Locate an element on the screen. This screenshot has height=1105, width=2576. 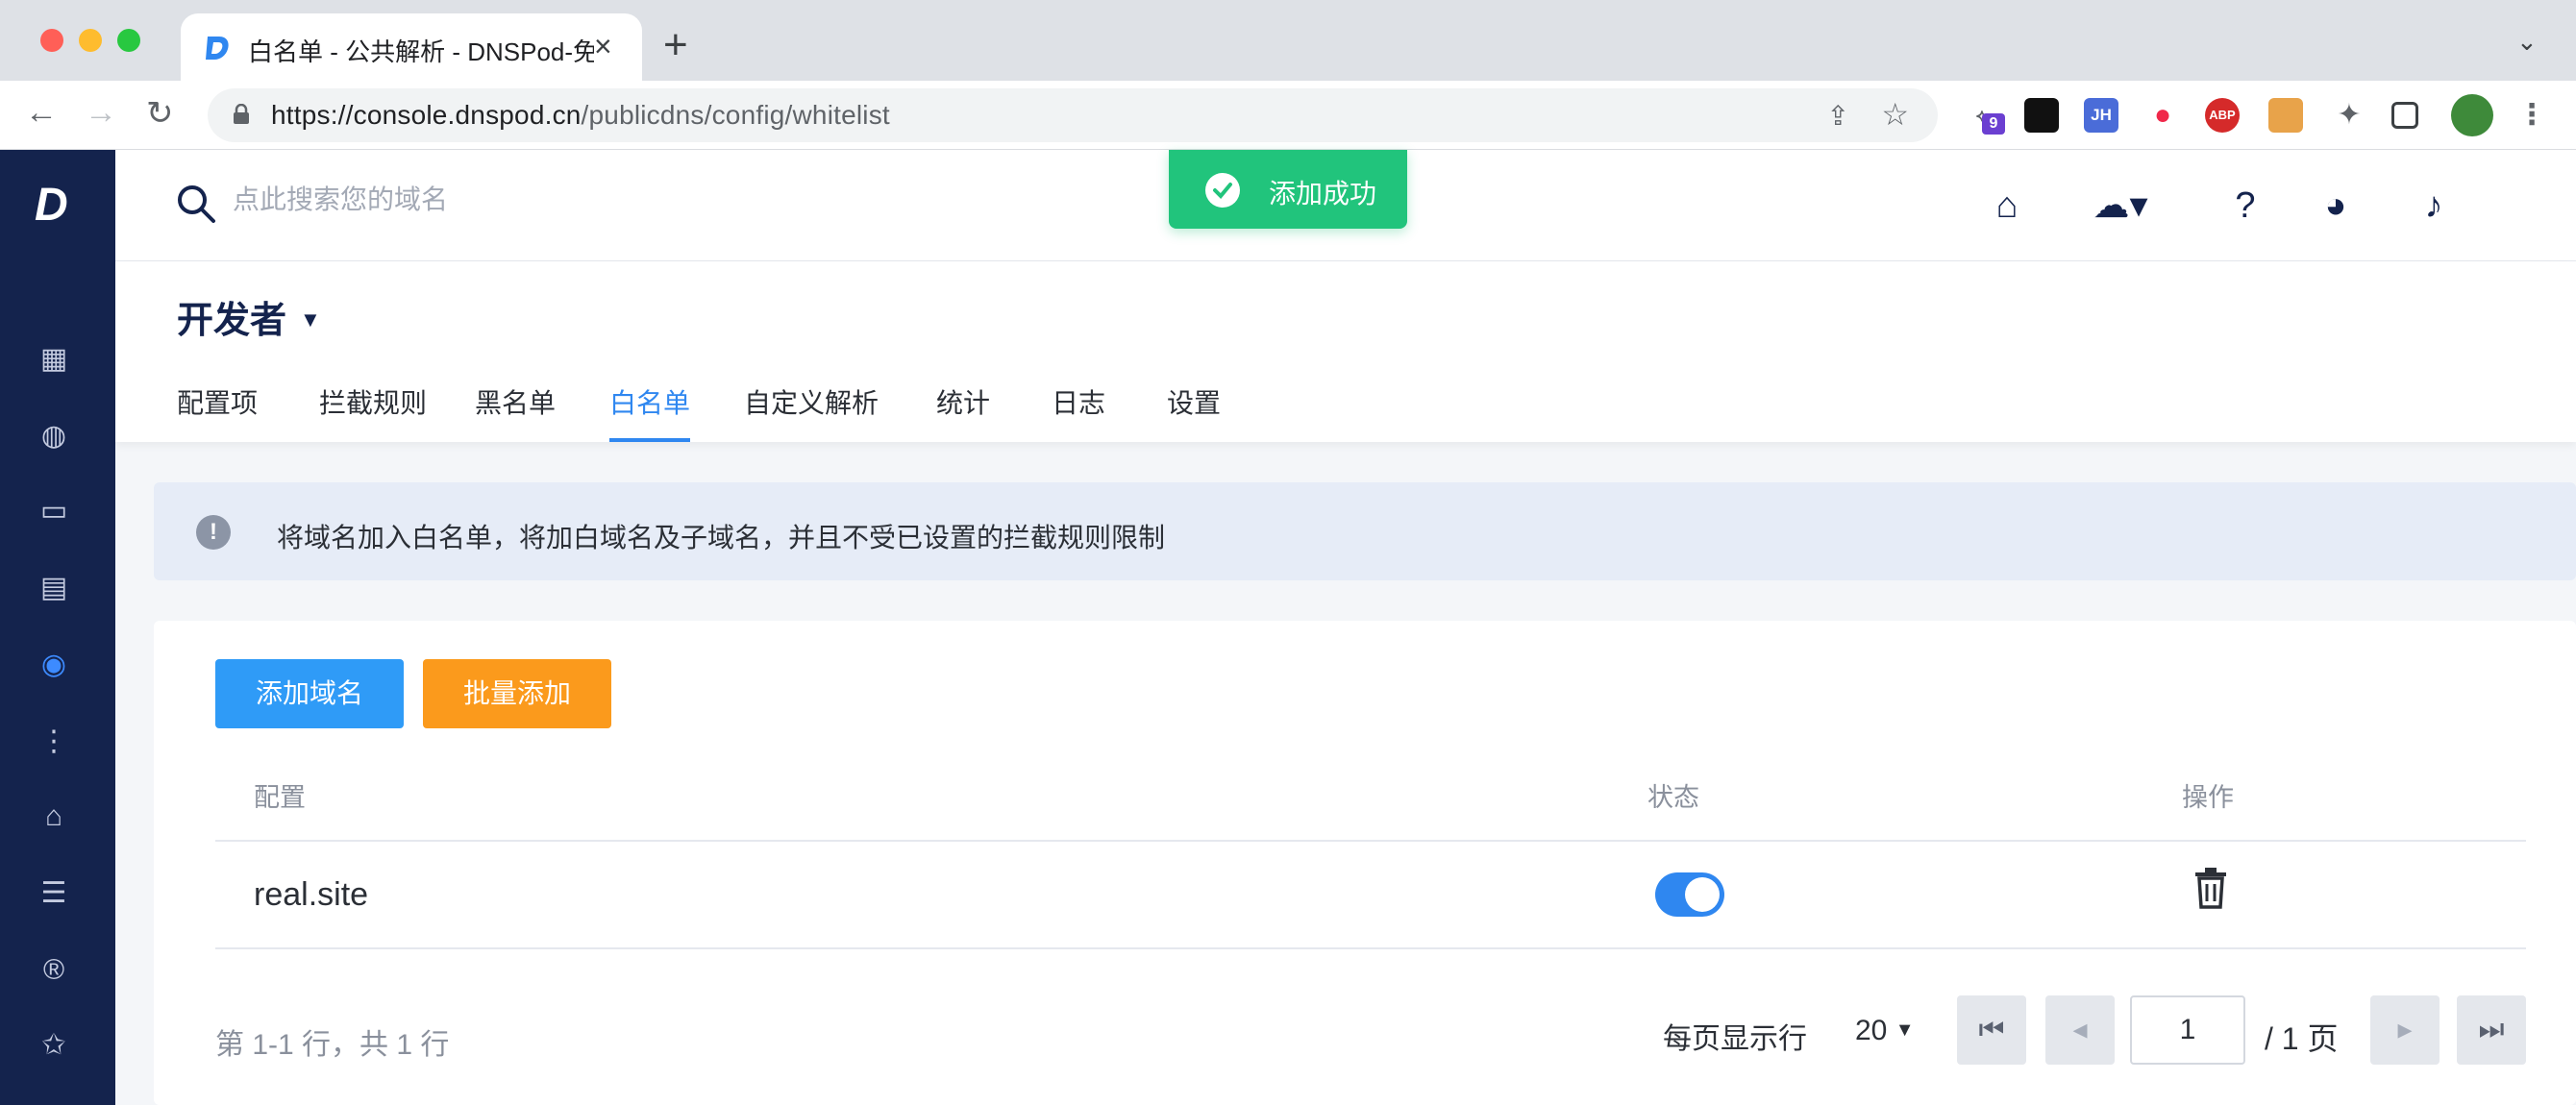
table-header-divider is located at coordinates (1370, 841).